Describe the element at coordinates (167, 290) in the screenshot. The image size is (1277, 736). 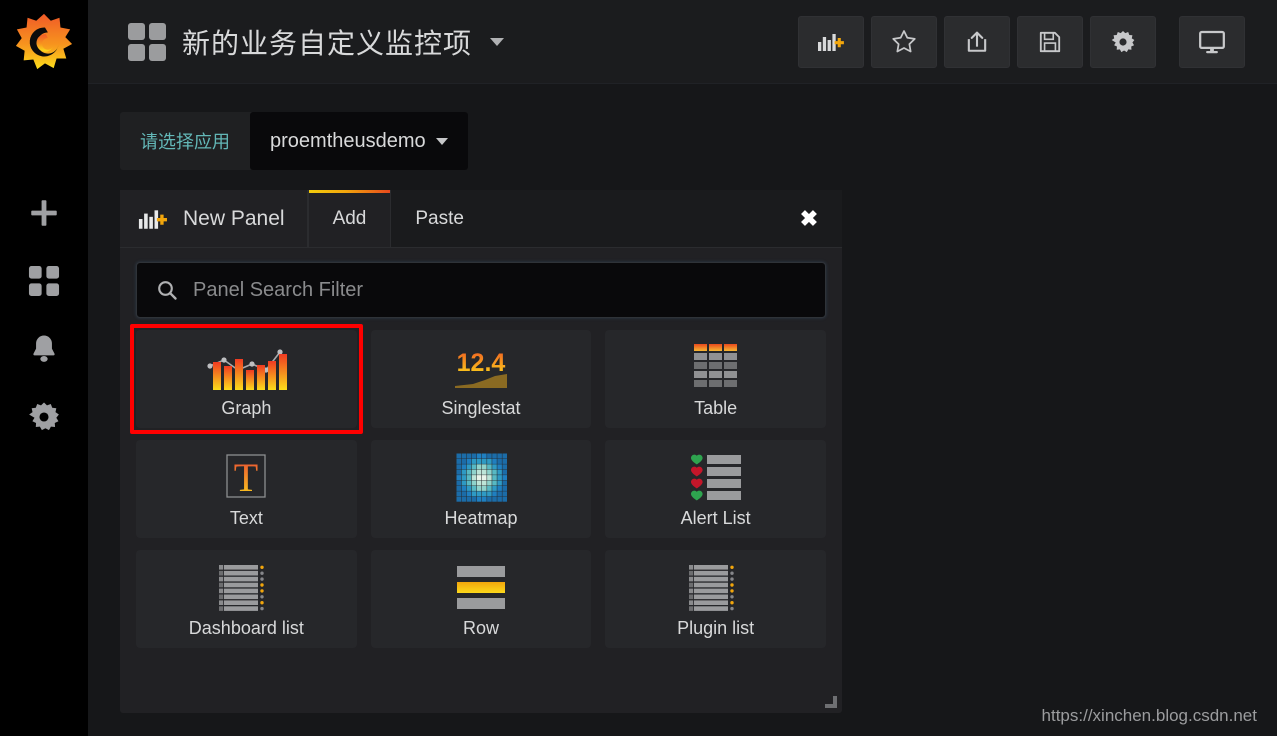
I see `search-icon` at that location.